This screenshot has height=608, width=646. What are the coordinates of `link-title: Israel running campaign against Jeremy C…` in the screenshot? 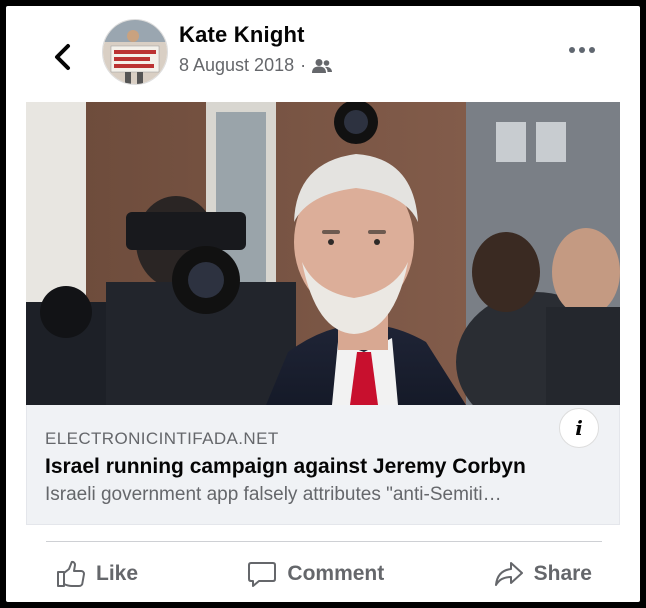 It's located at (285, 467).